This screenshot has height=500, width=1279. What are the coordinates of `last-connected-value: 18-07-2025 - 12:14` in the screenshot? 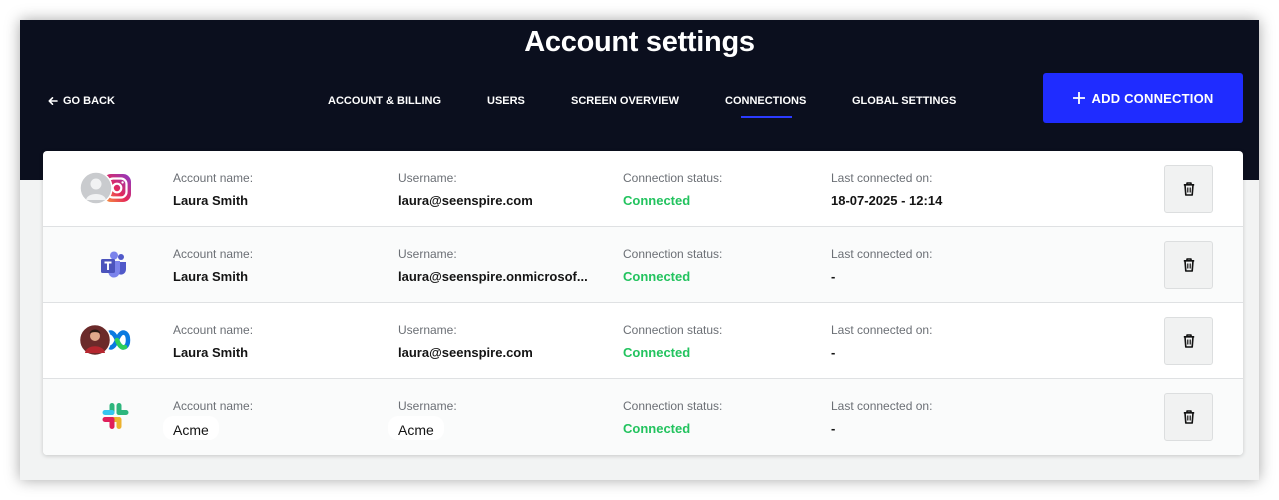 It's located at (887, 200).